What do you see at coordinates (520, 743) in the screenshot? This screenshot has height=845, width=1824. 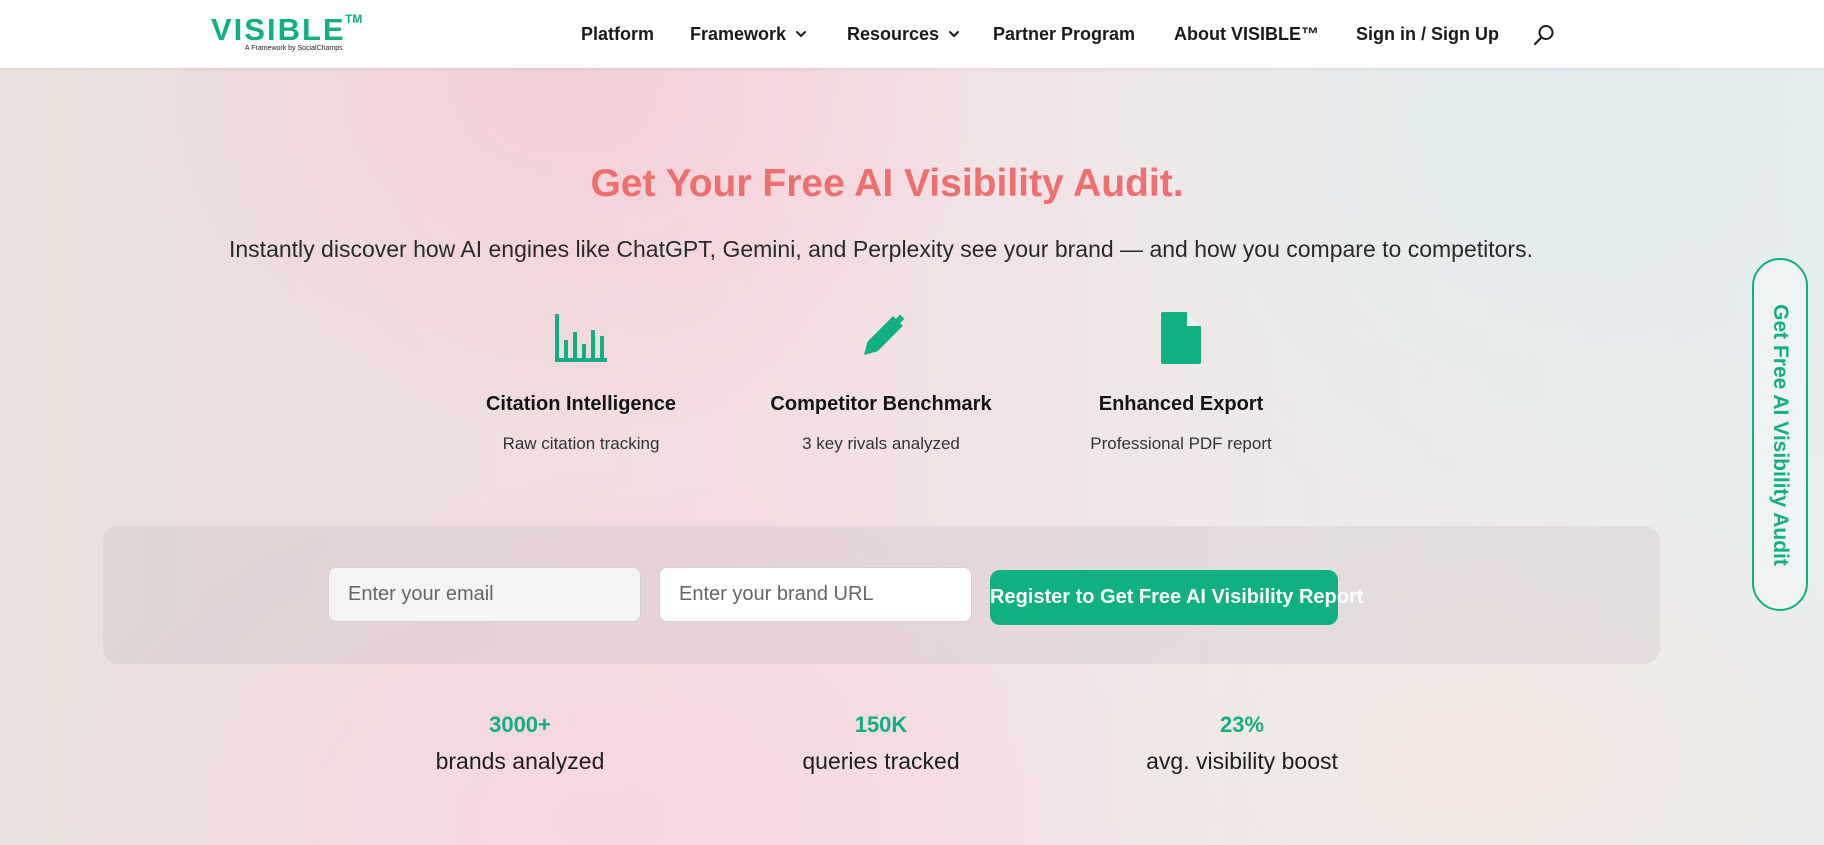 I see `stat-brands: 3000+ brands analyzed` at bounding box center [520, 743].